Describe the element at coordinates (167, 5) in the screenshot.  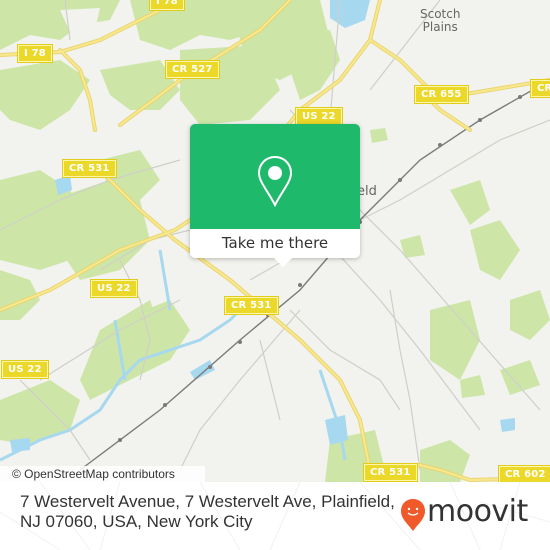
I see `shield-i78-top: I 78` at that location.